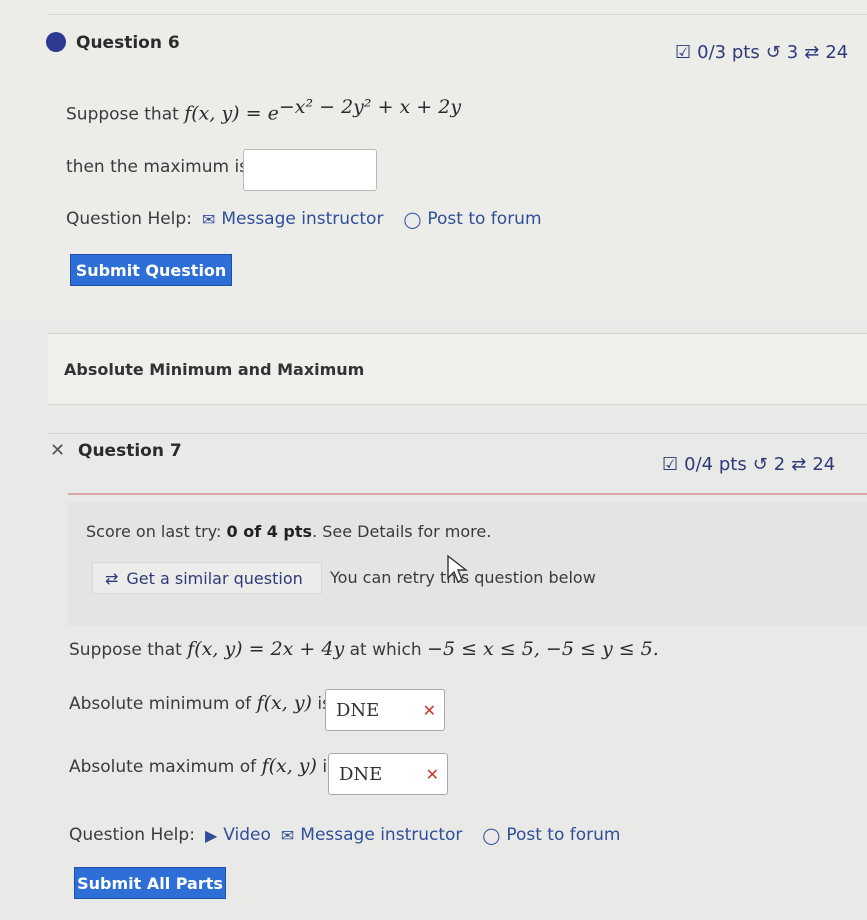 Image resolution: width=867 pixels, height=920 pixels. What do you see at coordinates (370, 107) in the screenshot?
I see `function-exponent: −x² − 2y² + x + 2y` at bounding box center [370, 107].